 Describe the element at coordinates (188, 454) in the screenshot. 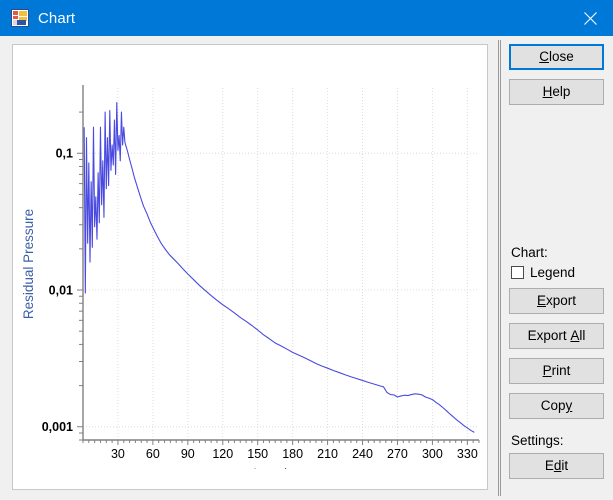

I see `svg-text: 90` at that location.